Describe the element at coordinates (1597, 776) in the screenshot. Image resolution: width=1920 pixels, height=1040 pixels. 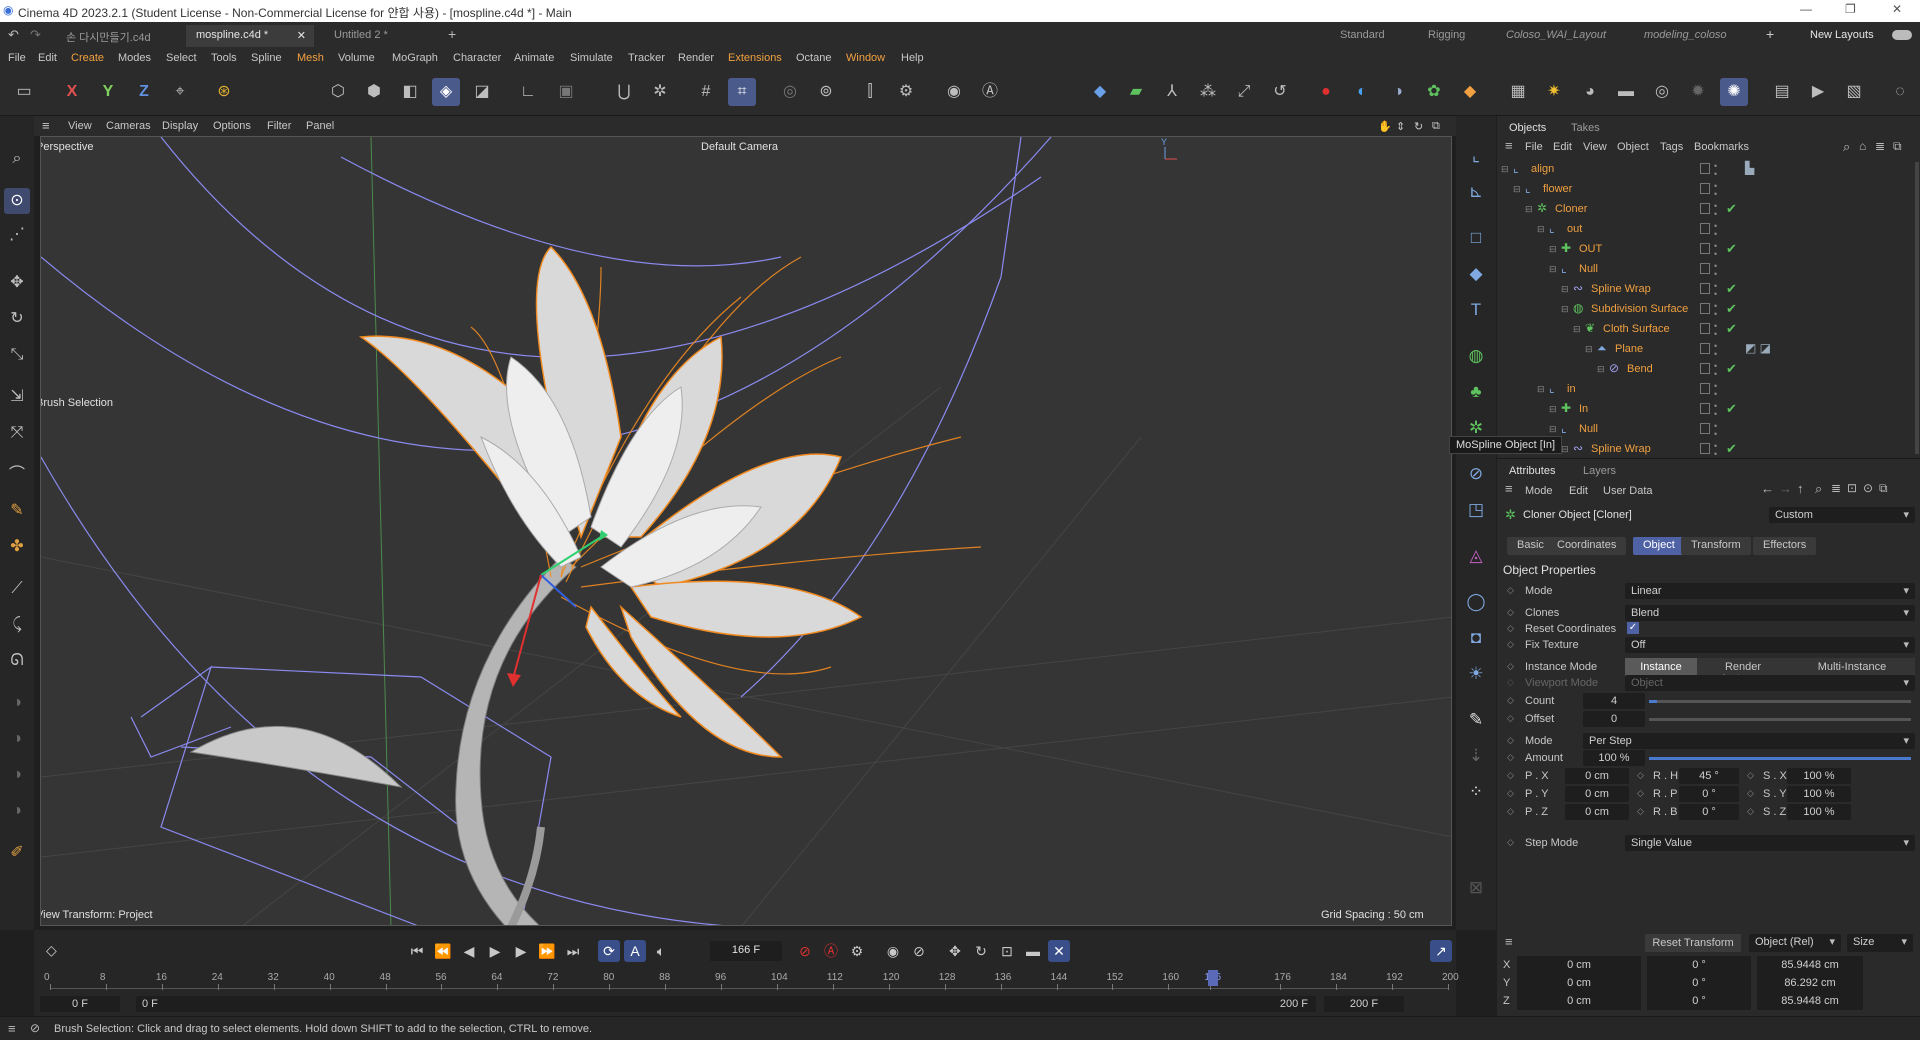
I see `px-field: 0 cm` at that location.